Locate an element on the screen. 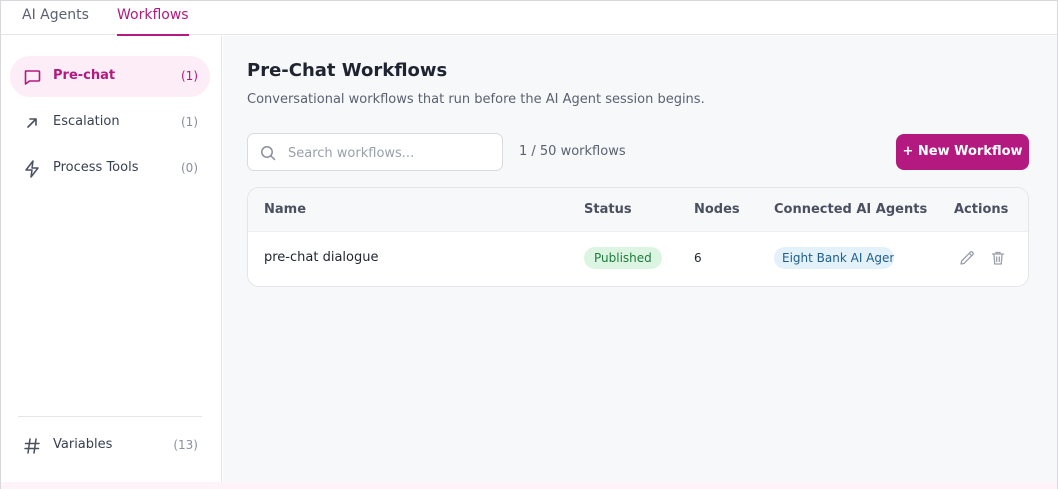  bottom-strip is located at coordinates (529, 485).